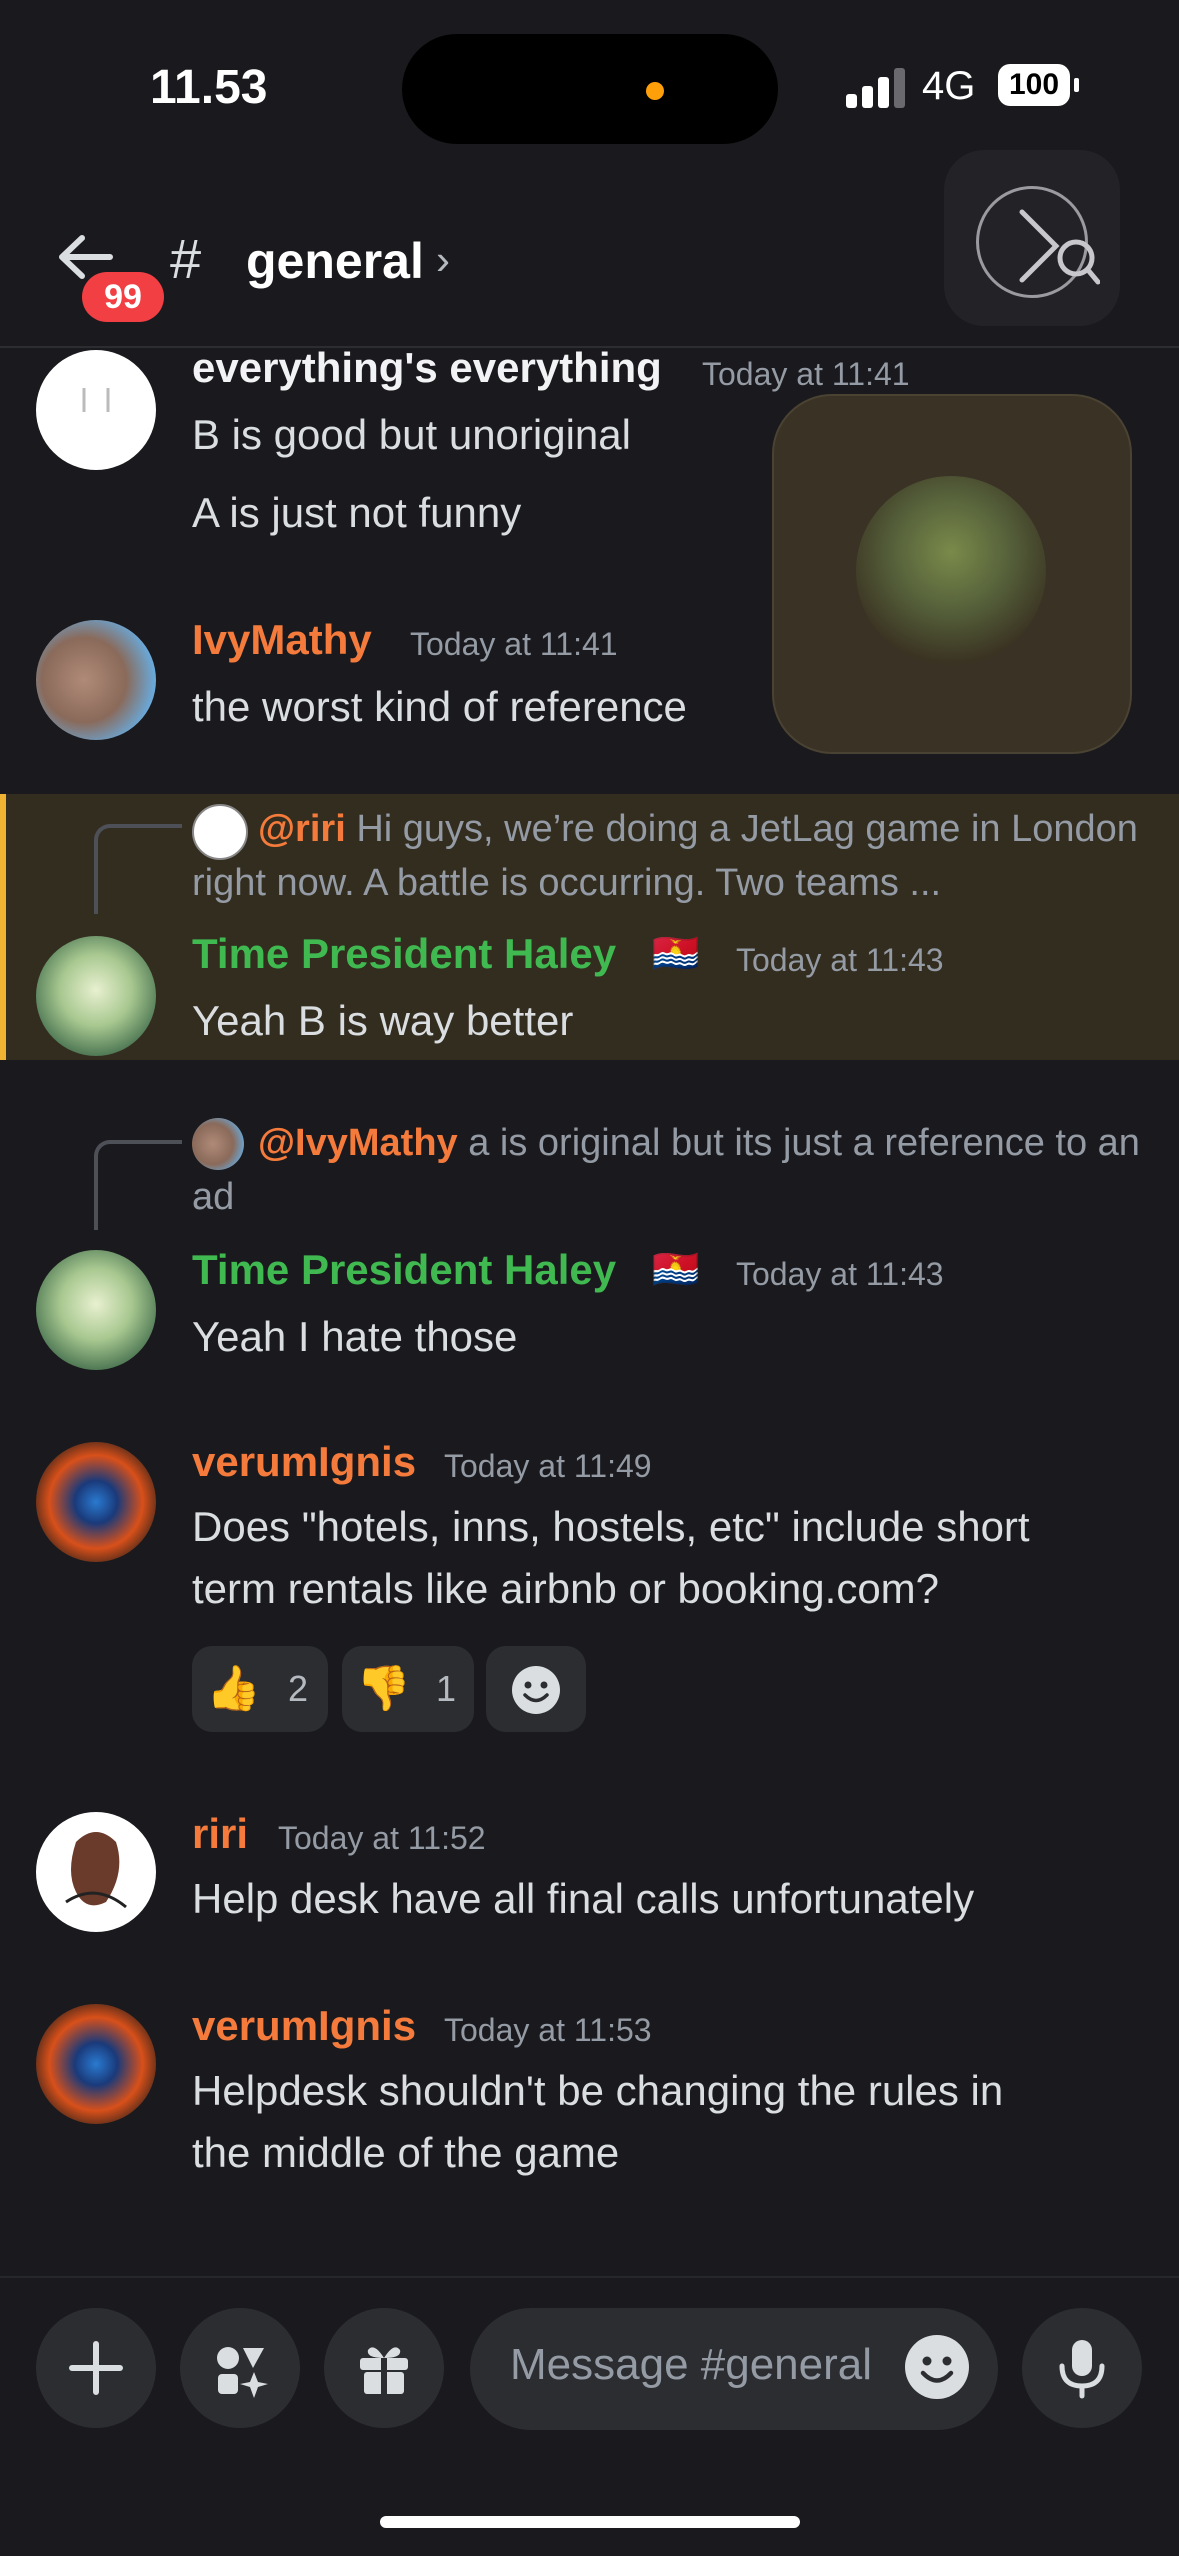 The width and height of the screenshot is (1179, 2556). I want to click on message-author: riri, so click(220, 1834).